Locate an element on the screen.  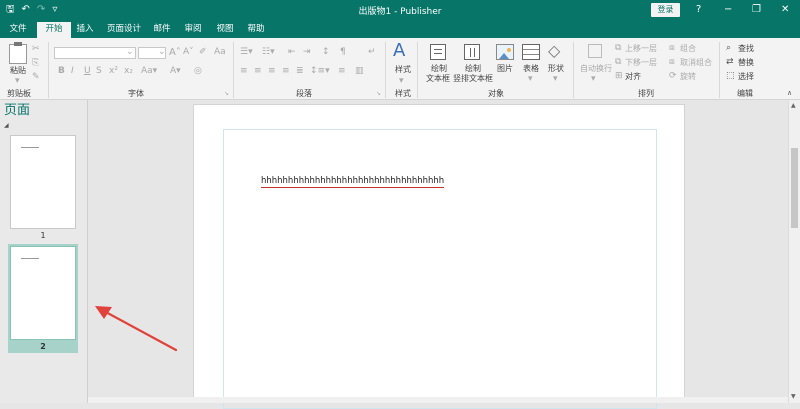
send-backward-button: 下移一层 is located at coordinates (641, 63).